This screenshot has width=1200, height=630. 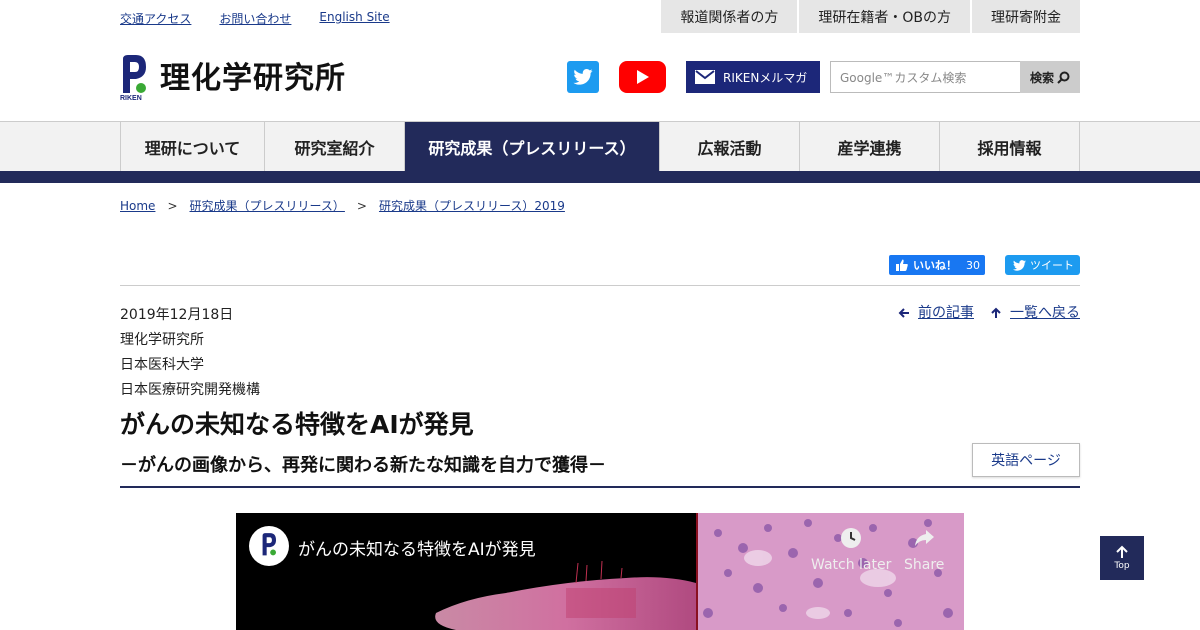 I want to click on search-button: 検索, so click(x=1050, y=77).